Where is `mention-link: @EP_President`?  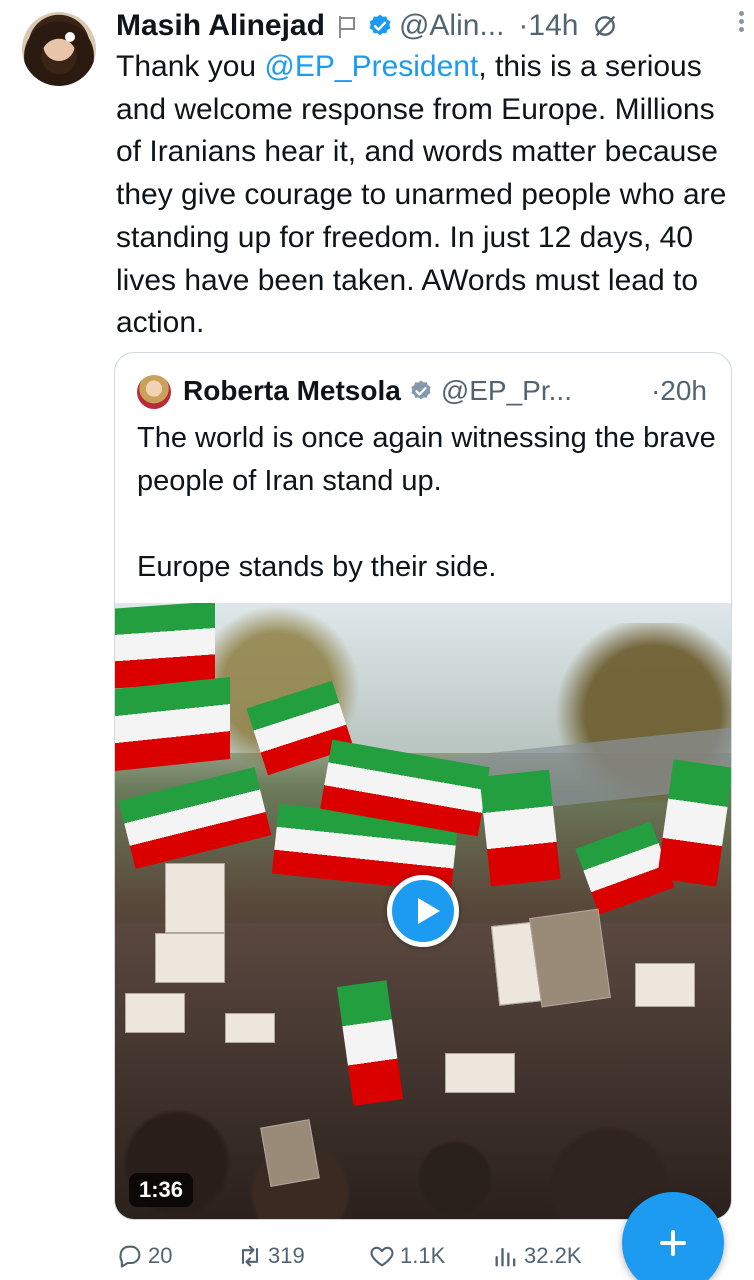 mention-link: @EP_President is located at coordinates (371, 66).